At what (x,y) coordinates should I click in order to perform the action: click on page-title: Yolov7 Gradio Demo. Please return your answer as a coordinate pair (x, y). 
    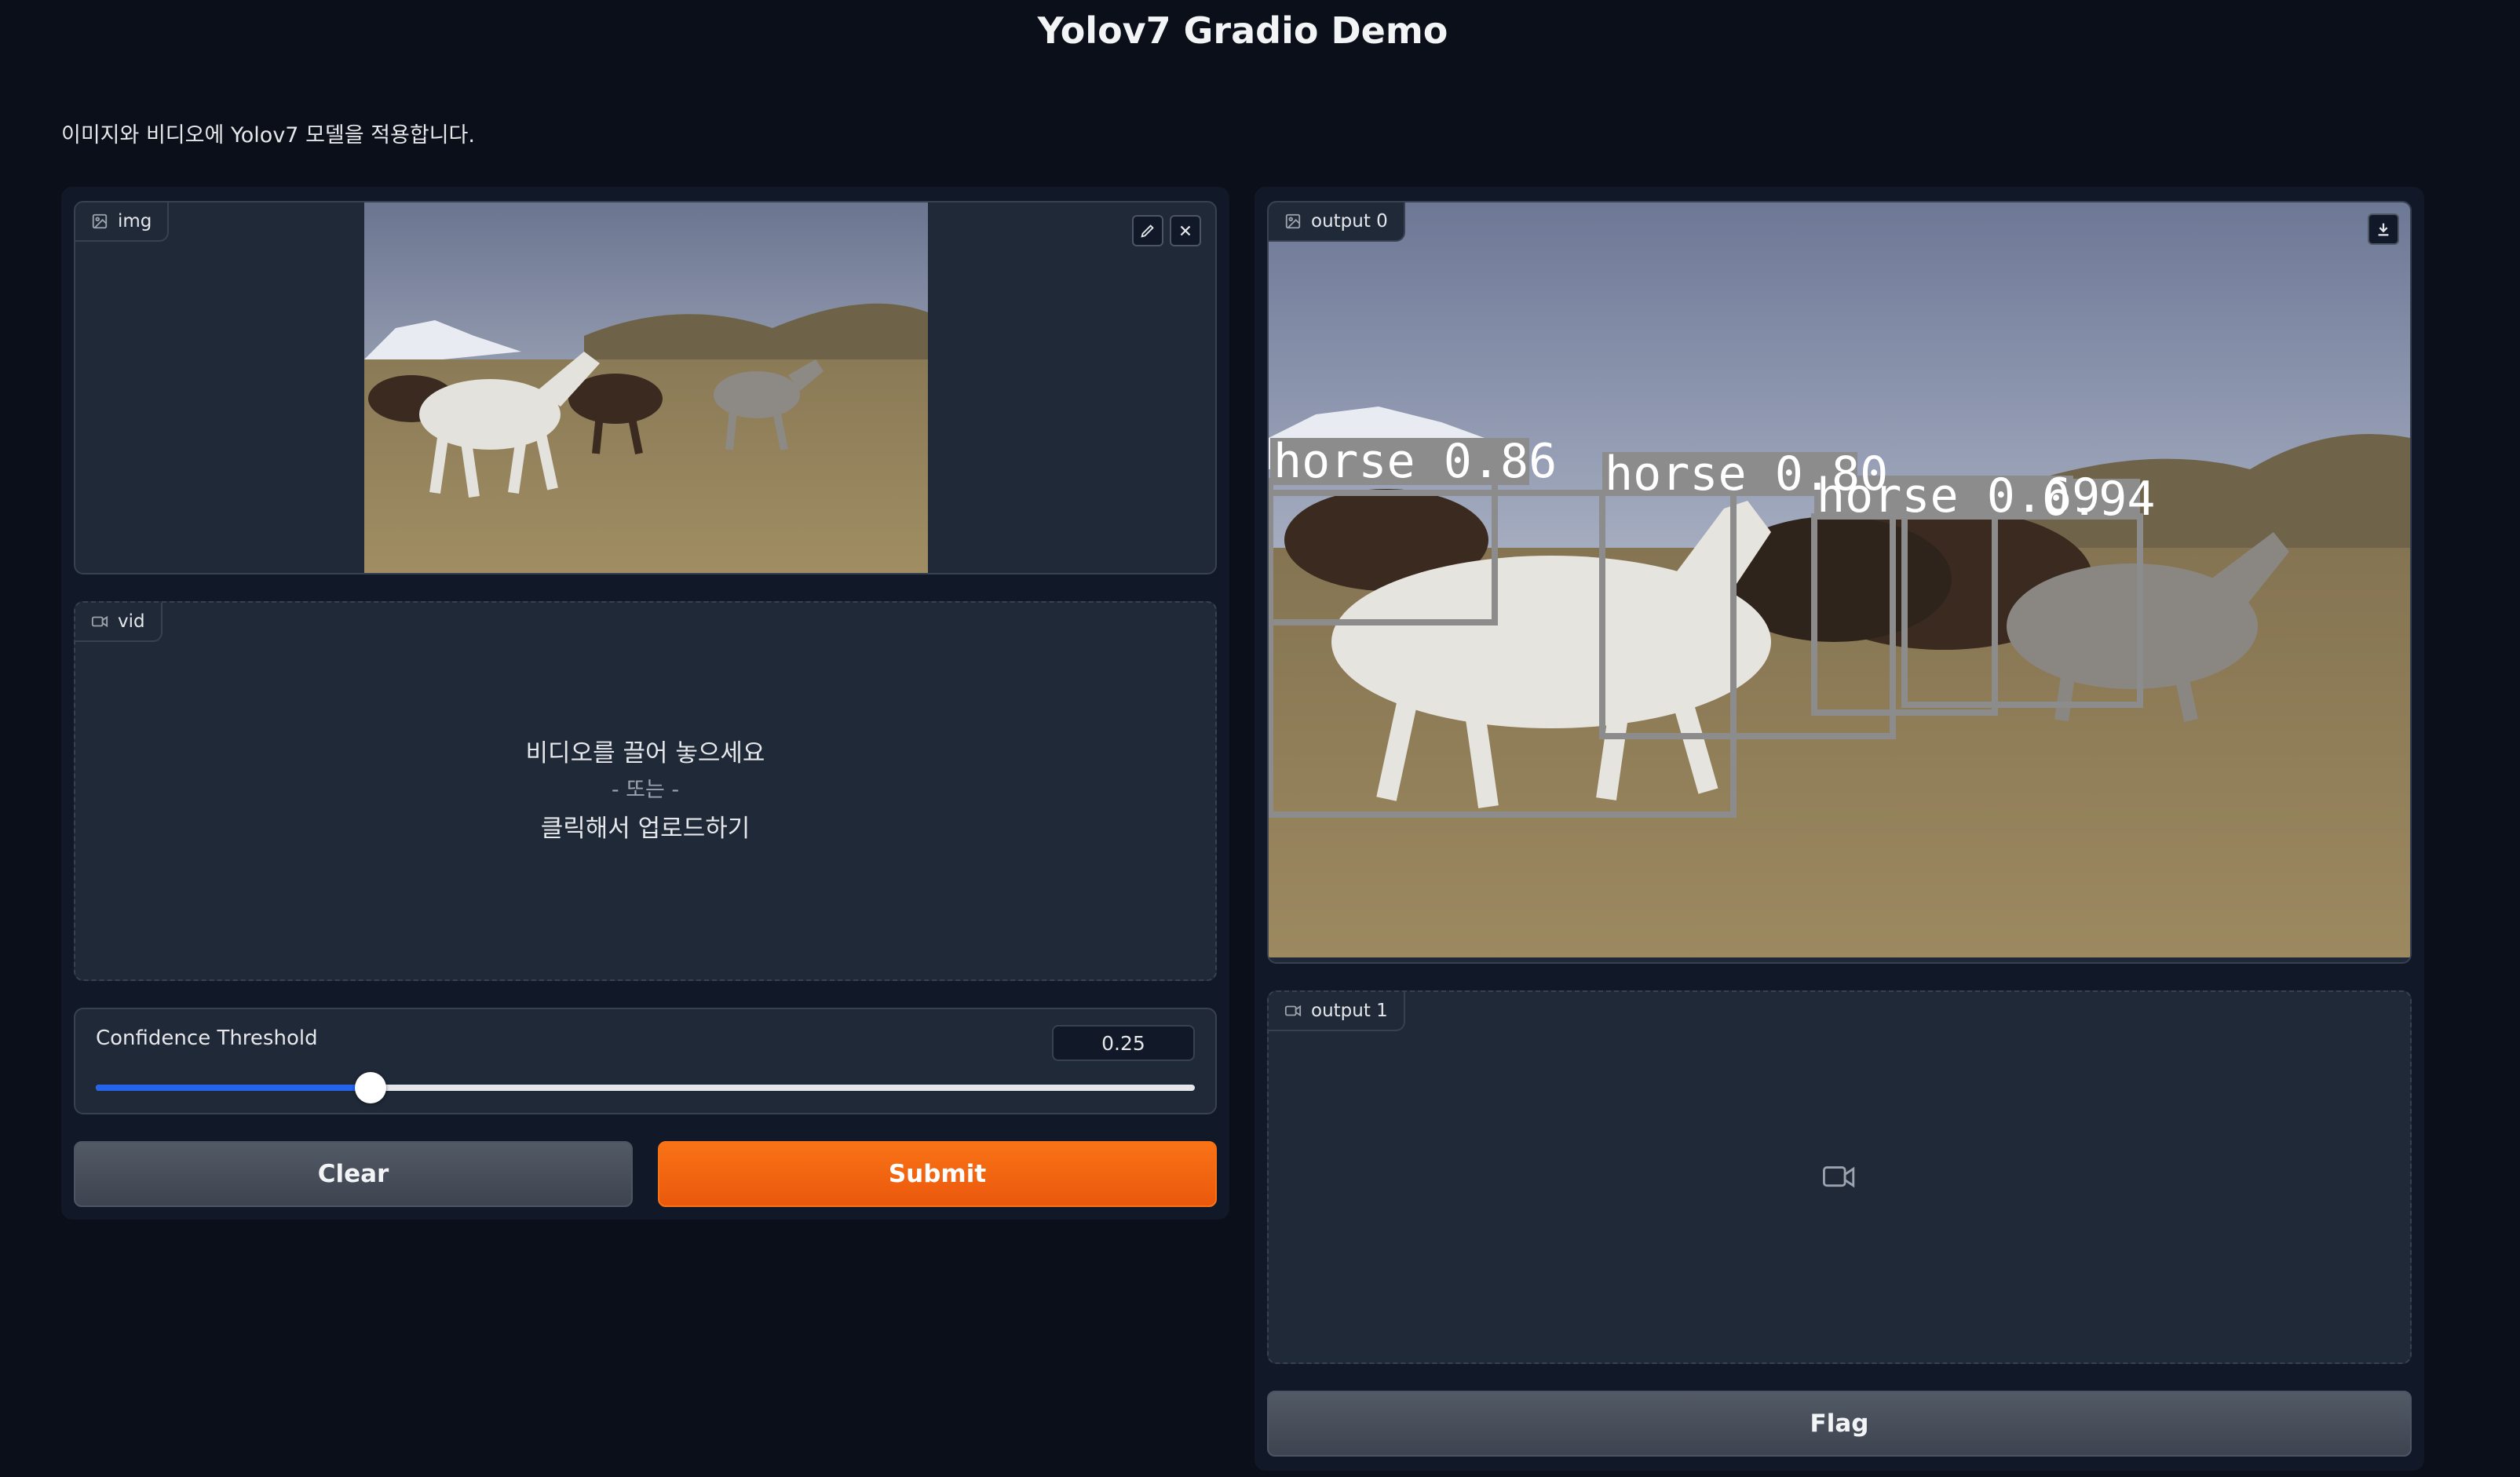
    Looking at the image, I should click on (1242, 30).